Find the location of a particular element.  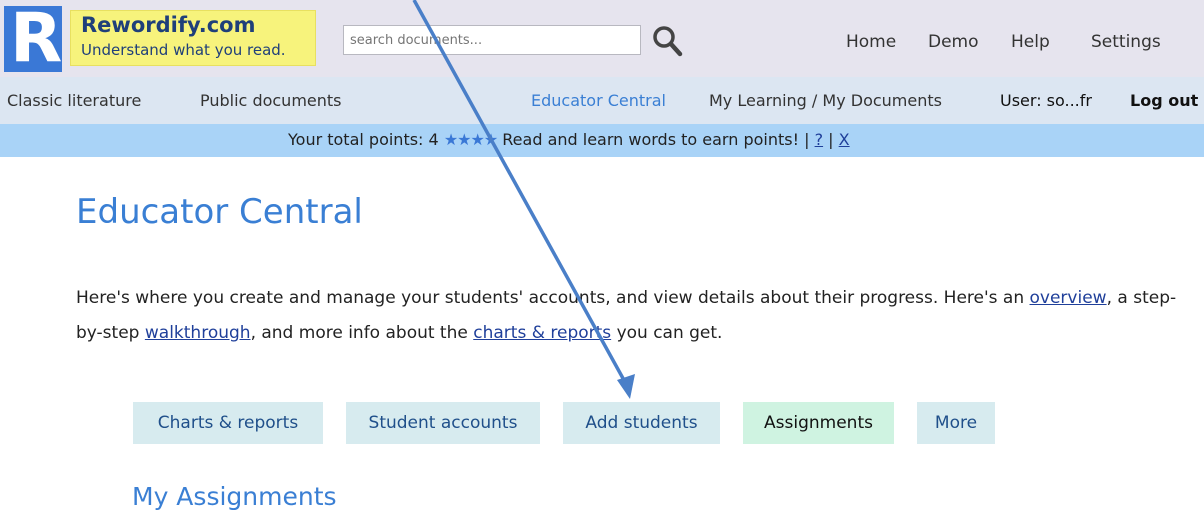

search-icon is located at coordinates (668, 41).